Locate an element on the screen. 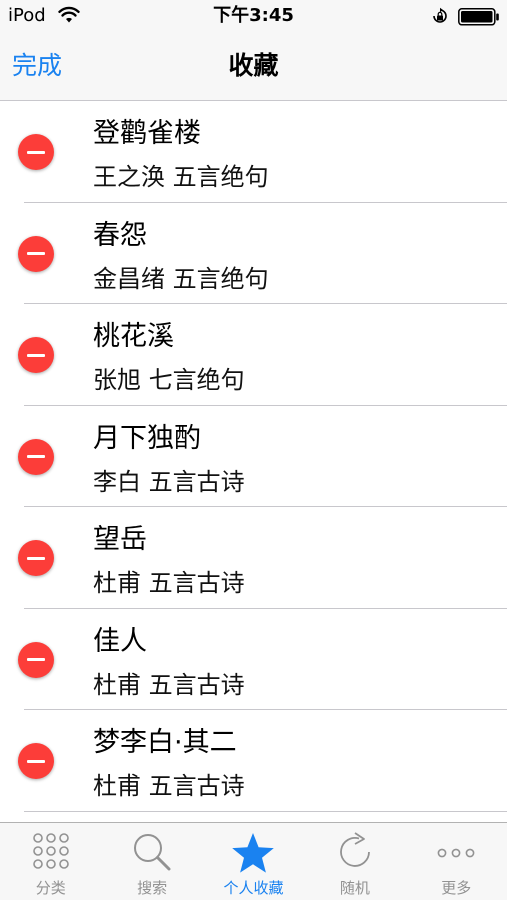  more-icon is located at coordinates (456, 853).